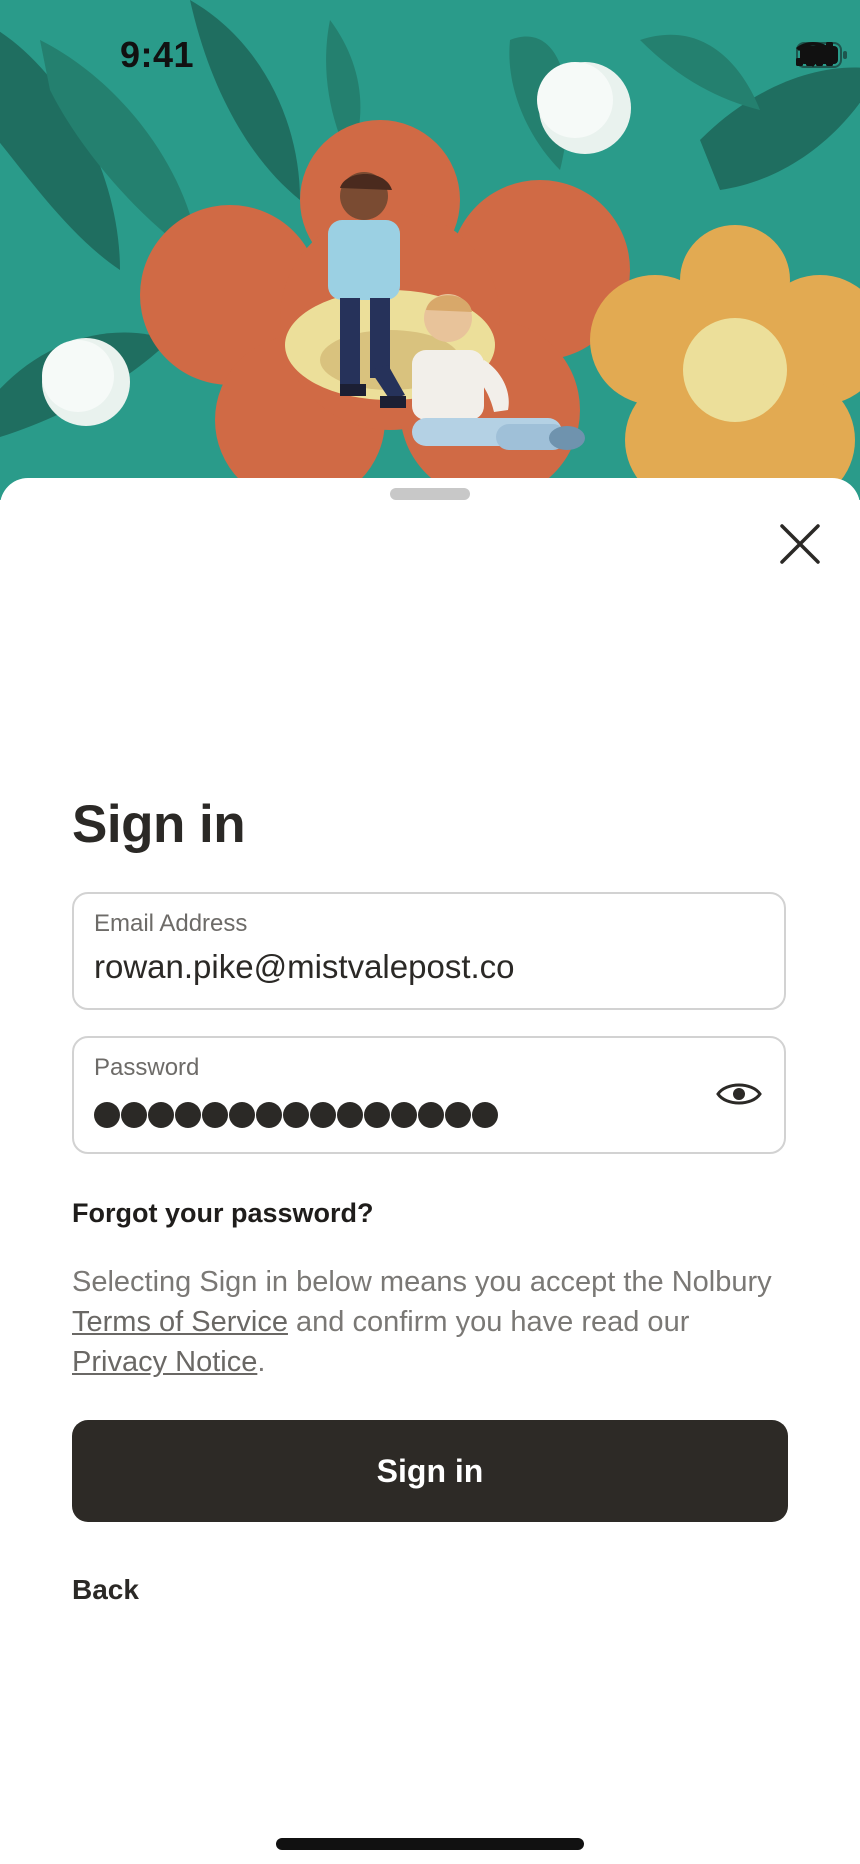 This screenshot has height=1864, width=860. Describe the element at coordinates (304, 967) in the screenshot. I see `email-input: rowan.pike@mistvalepost.co` at that location.